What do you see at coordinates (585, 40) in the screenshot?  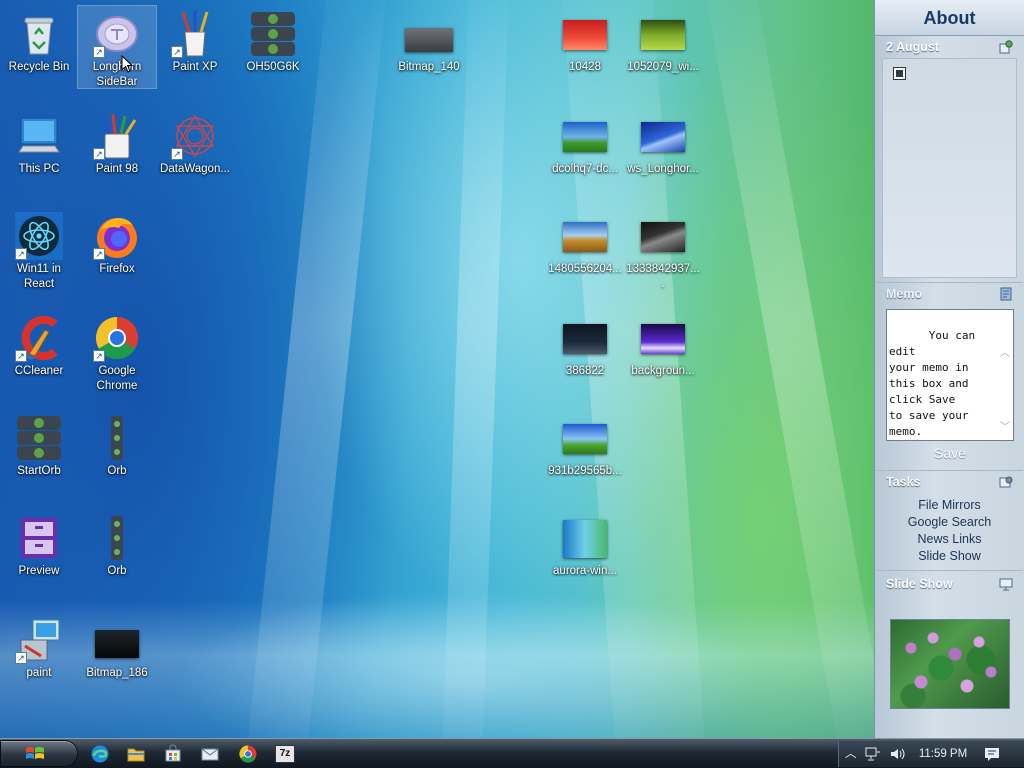 I see `desktop-icon-10428: 10428` at bounding box center [585, 40].